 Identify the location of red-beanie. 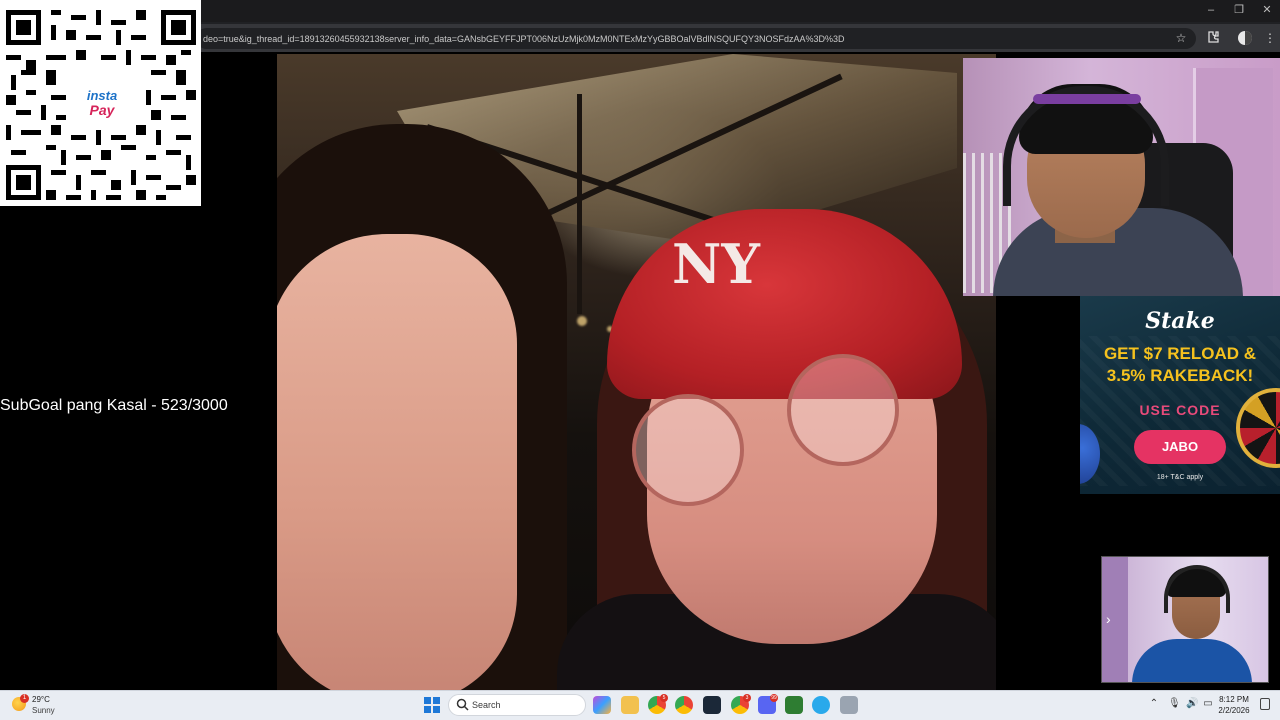
(784, 304).